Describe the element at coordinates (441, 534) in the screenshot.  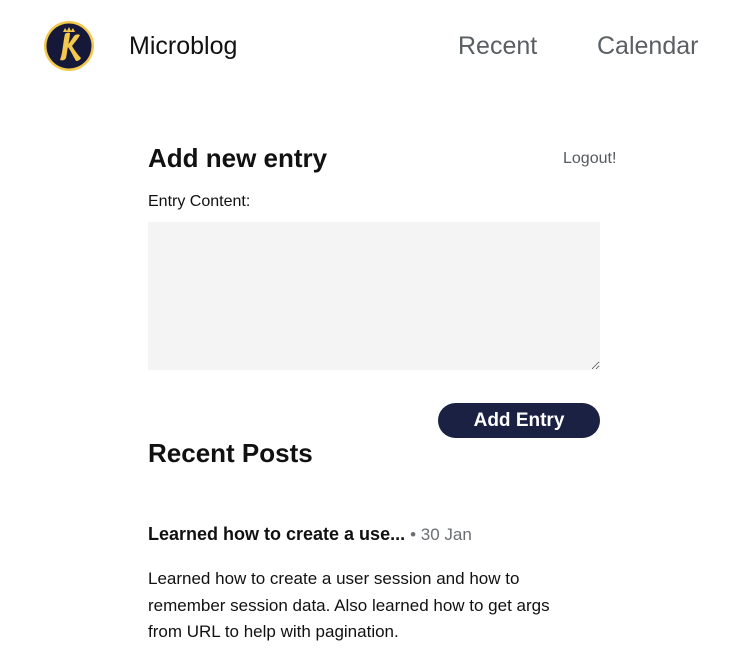
I see `post-date: • 30 Jan` at that location.